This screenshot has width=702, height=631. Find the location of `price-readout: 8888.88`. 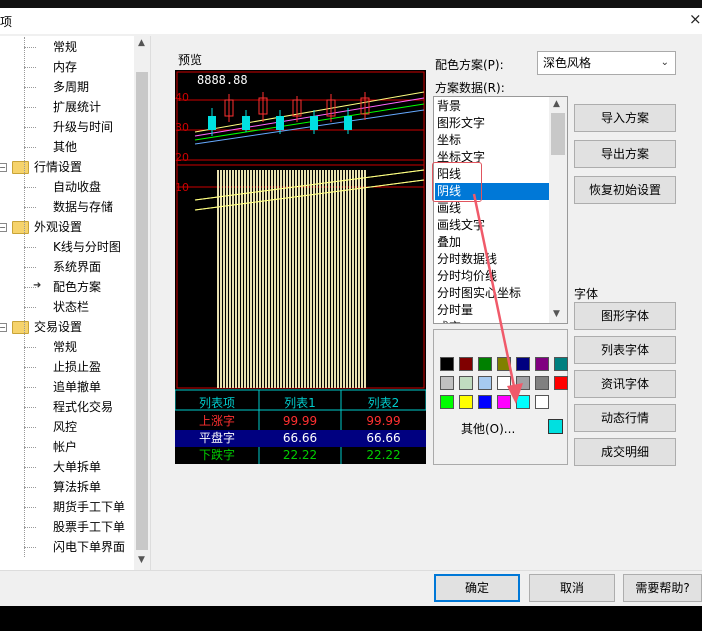

price-readout: 8888.88 is located at coordinates (222, 80).